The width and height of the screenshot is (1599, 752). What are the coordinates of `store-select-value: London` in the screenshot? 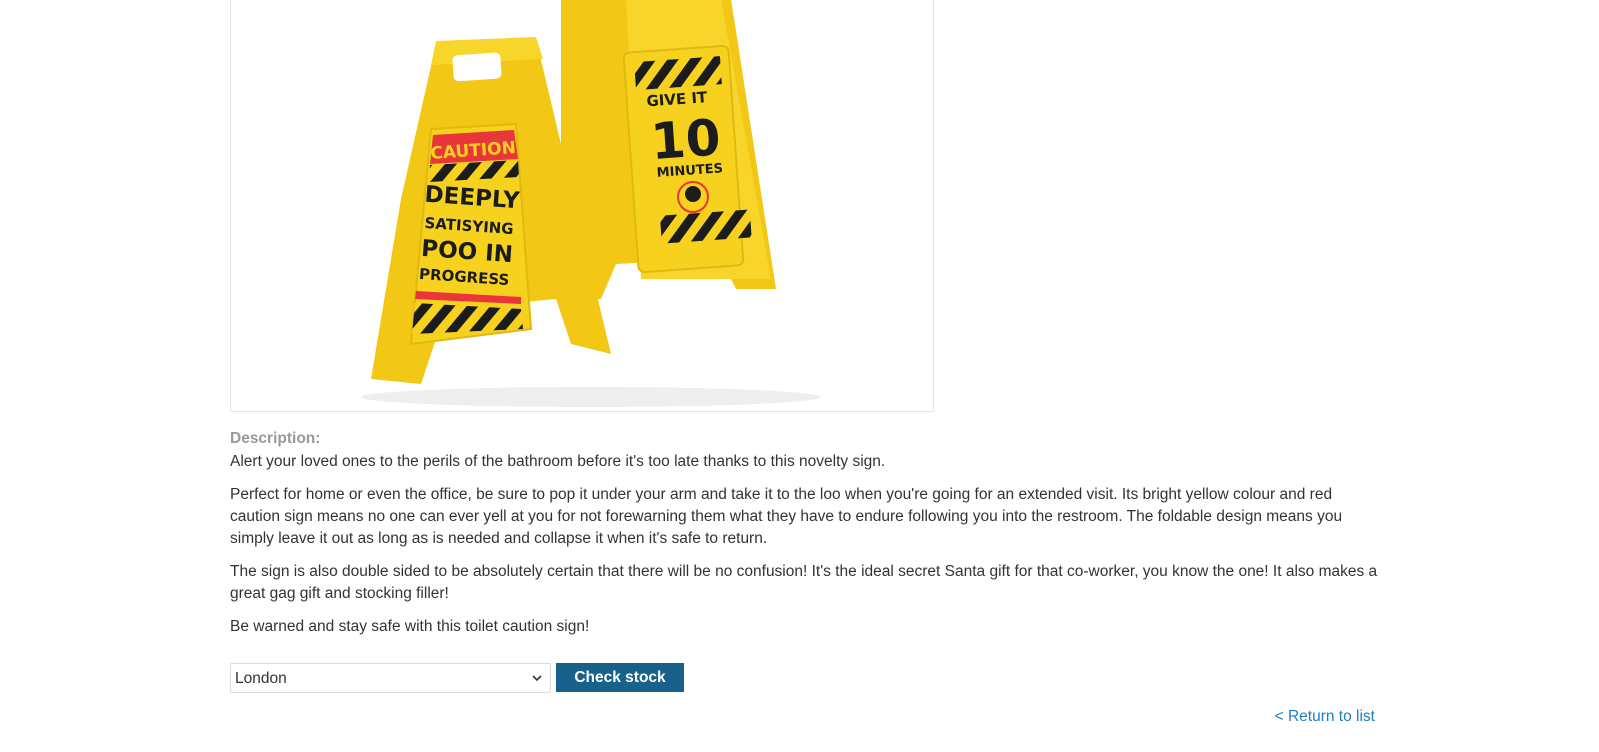 It's located at (261, 678).